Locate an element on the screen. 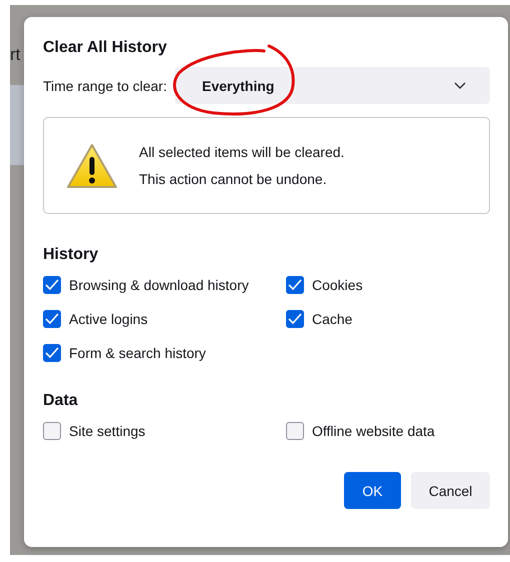 The height and width of the screenshot is (562, 510). checkbox-label: Form & search history is located at coordinates (137, 353).